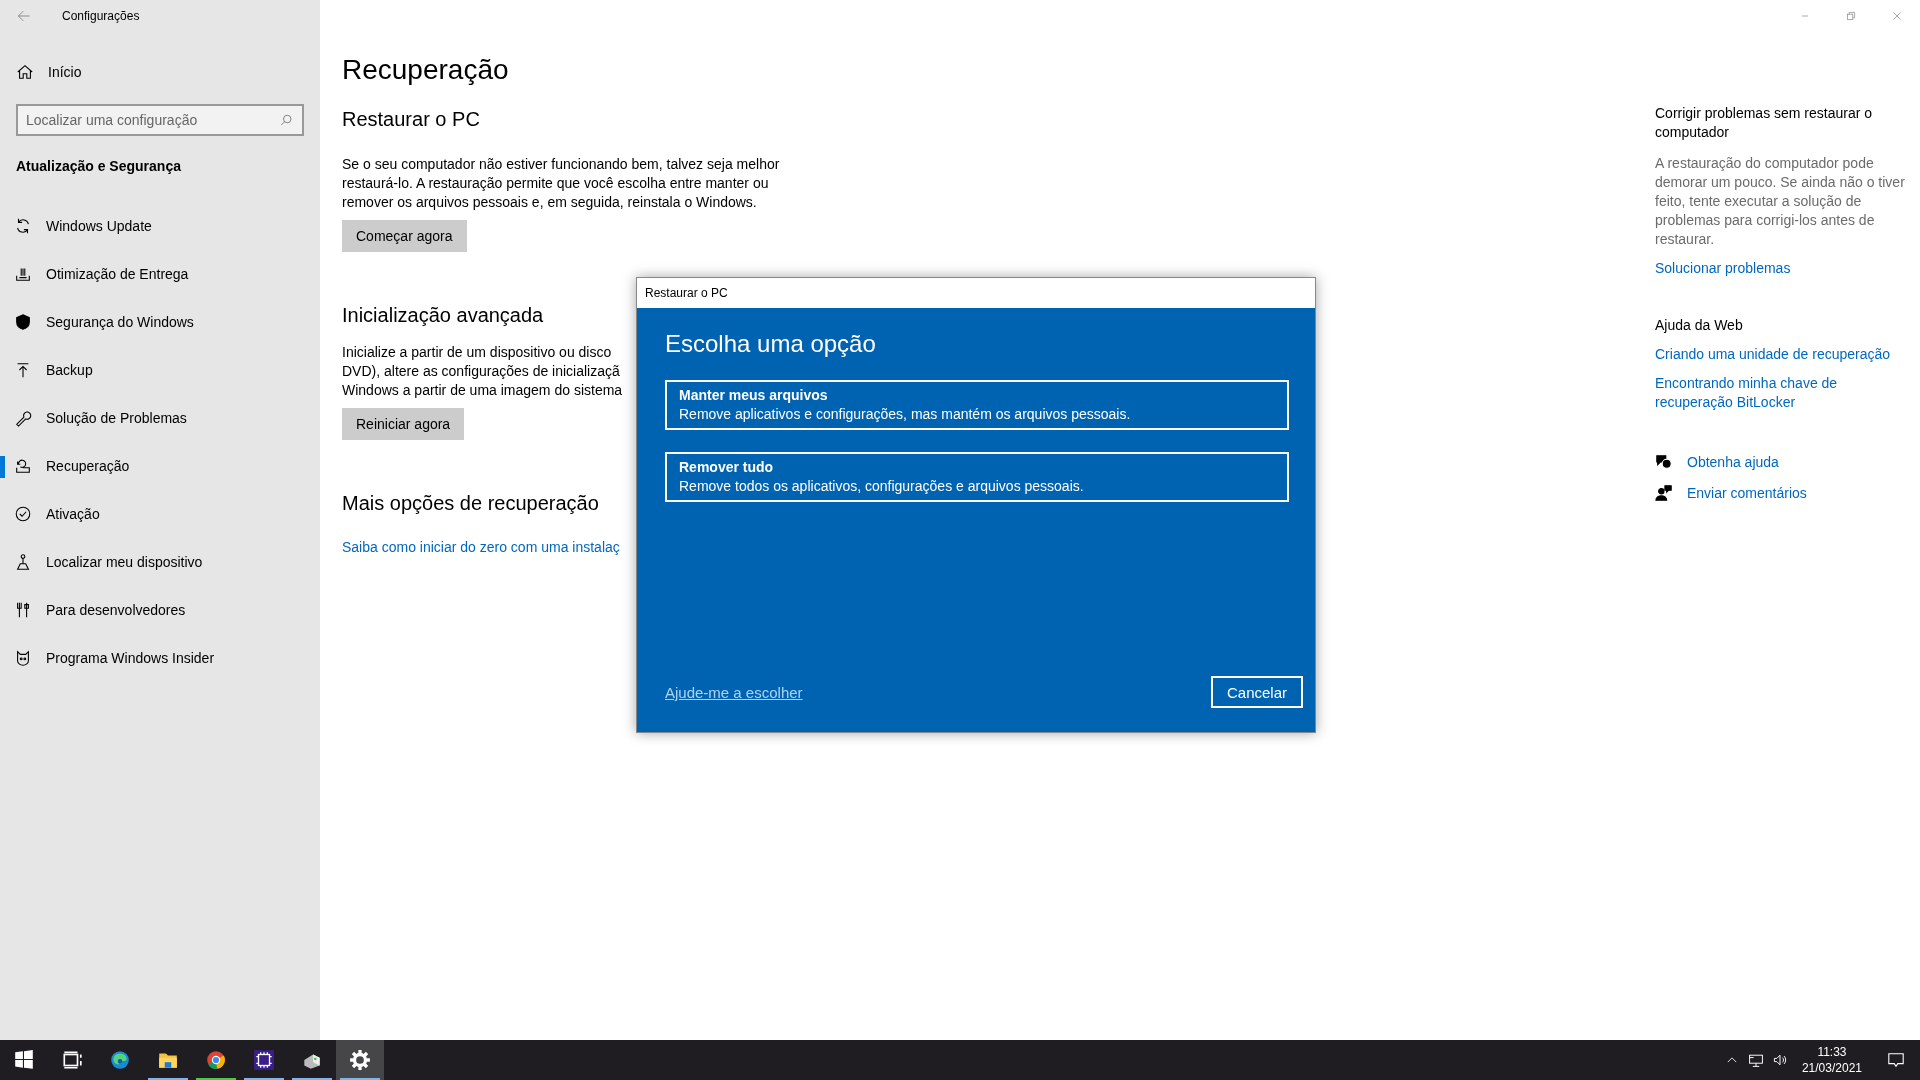  What do you see at coordinates (771, 344) in the screenshot?
I see `dialog-heading: Escolha uma opção` at bounding box center [771, 344].